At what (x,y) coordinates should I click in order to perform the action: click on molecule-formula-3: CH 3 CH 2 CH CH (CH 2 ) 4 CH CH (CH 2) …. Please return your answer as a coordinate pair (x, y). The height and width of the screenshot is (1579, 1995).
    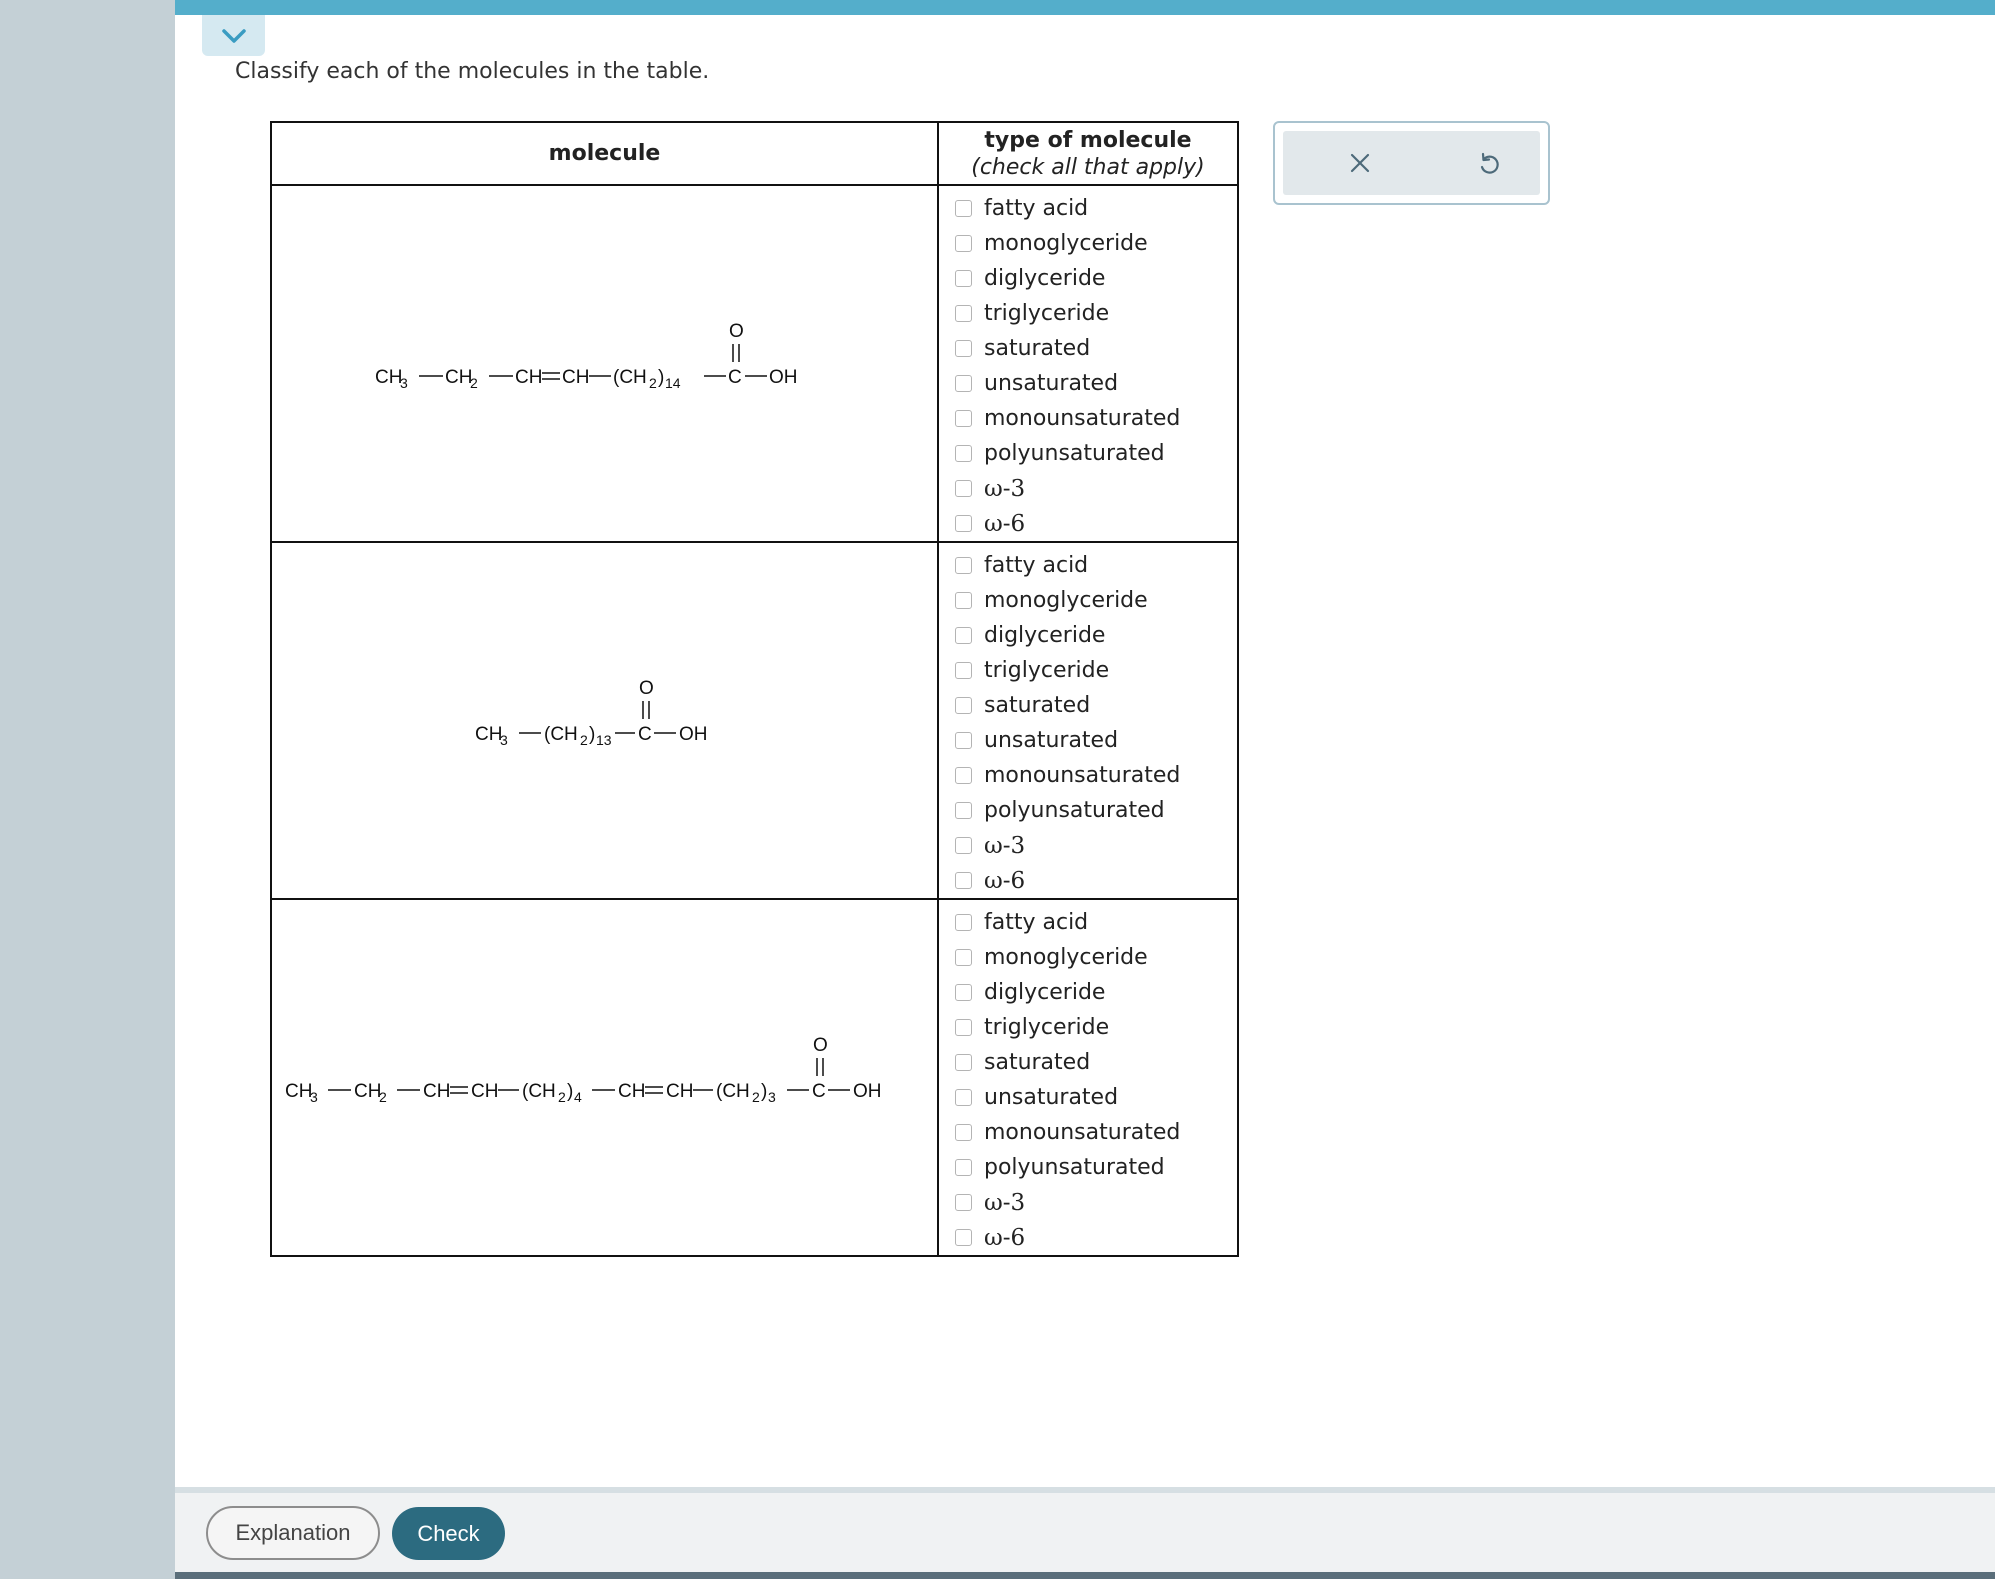
    Looking at the image, I should click on (583, 1070).